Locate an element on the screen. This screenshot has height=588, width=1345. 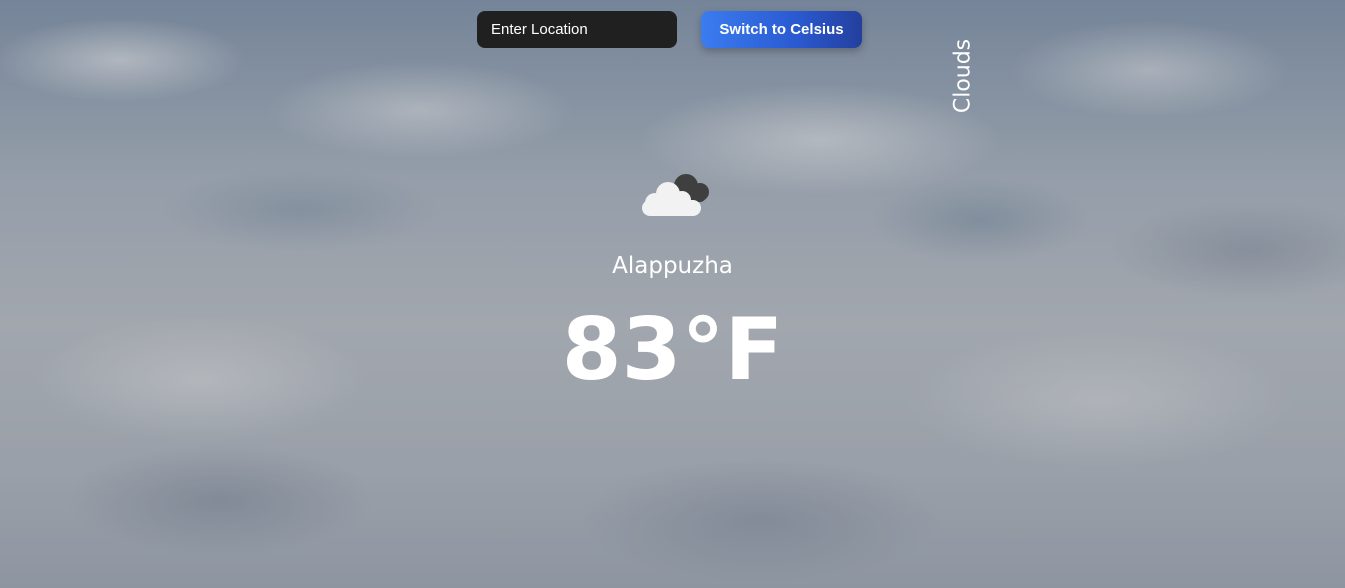
location-search-input is located at coordinates (577, 29).